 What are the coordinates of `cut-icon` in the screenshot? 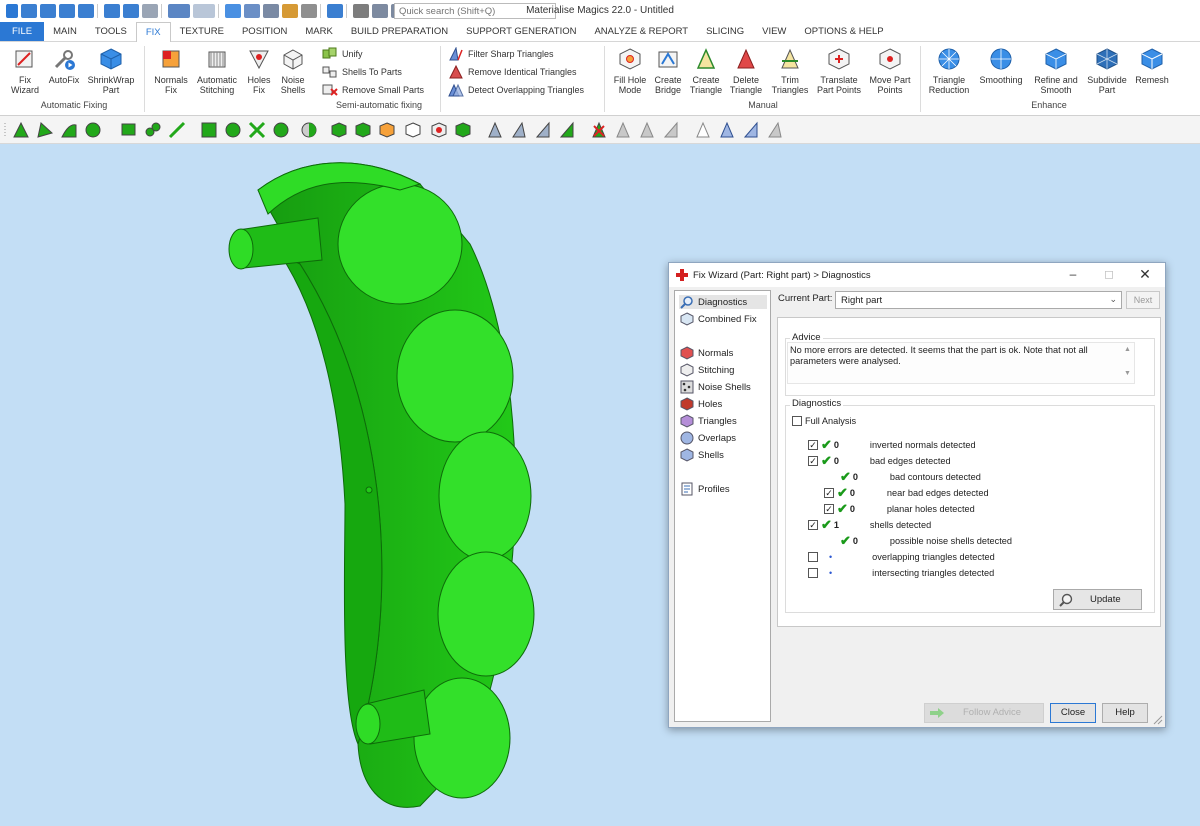 It's located at (361, 11).